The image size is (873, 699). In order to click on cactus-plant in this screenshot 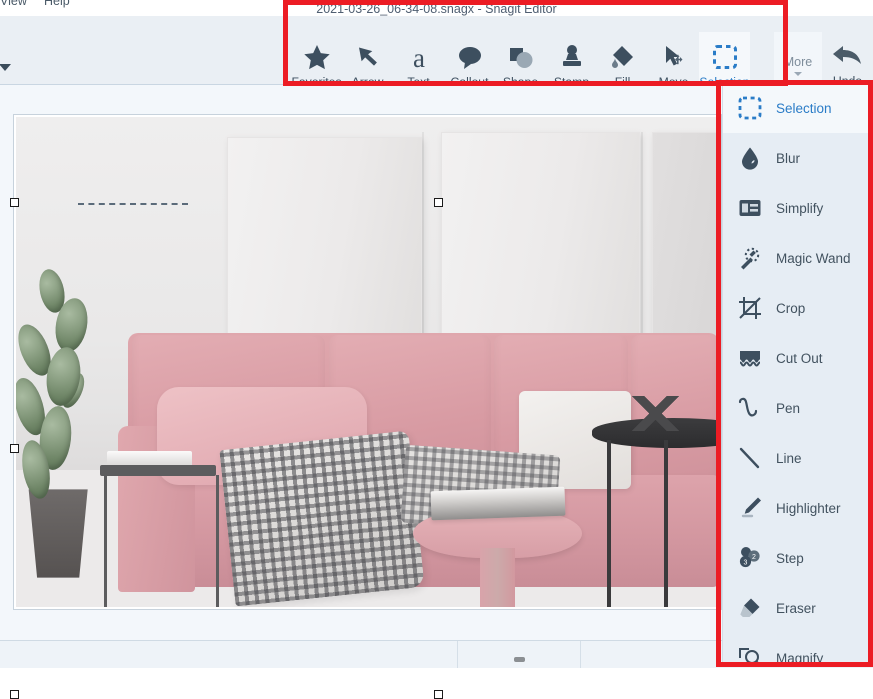, I will do `click(61, 386)`.